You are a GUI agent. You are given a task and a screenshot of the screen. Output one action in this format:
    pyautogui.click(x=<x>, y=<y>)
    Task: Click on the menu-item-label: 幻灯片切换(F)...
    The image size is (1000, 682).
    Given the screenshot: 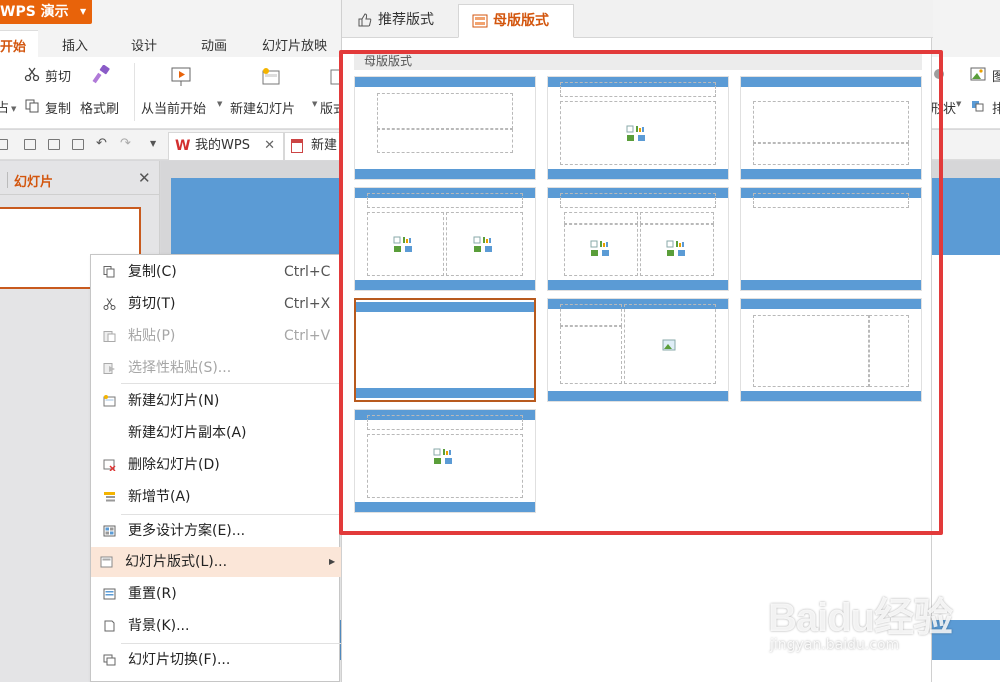 What is the action you would take?
    pyautogui.click(x=179, y=660)
    